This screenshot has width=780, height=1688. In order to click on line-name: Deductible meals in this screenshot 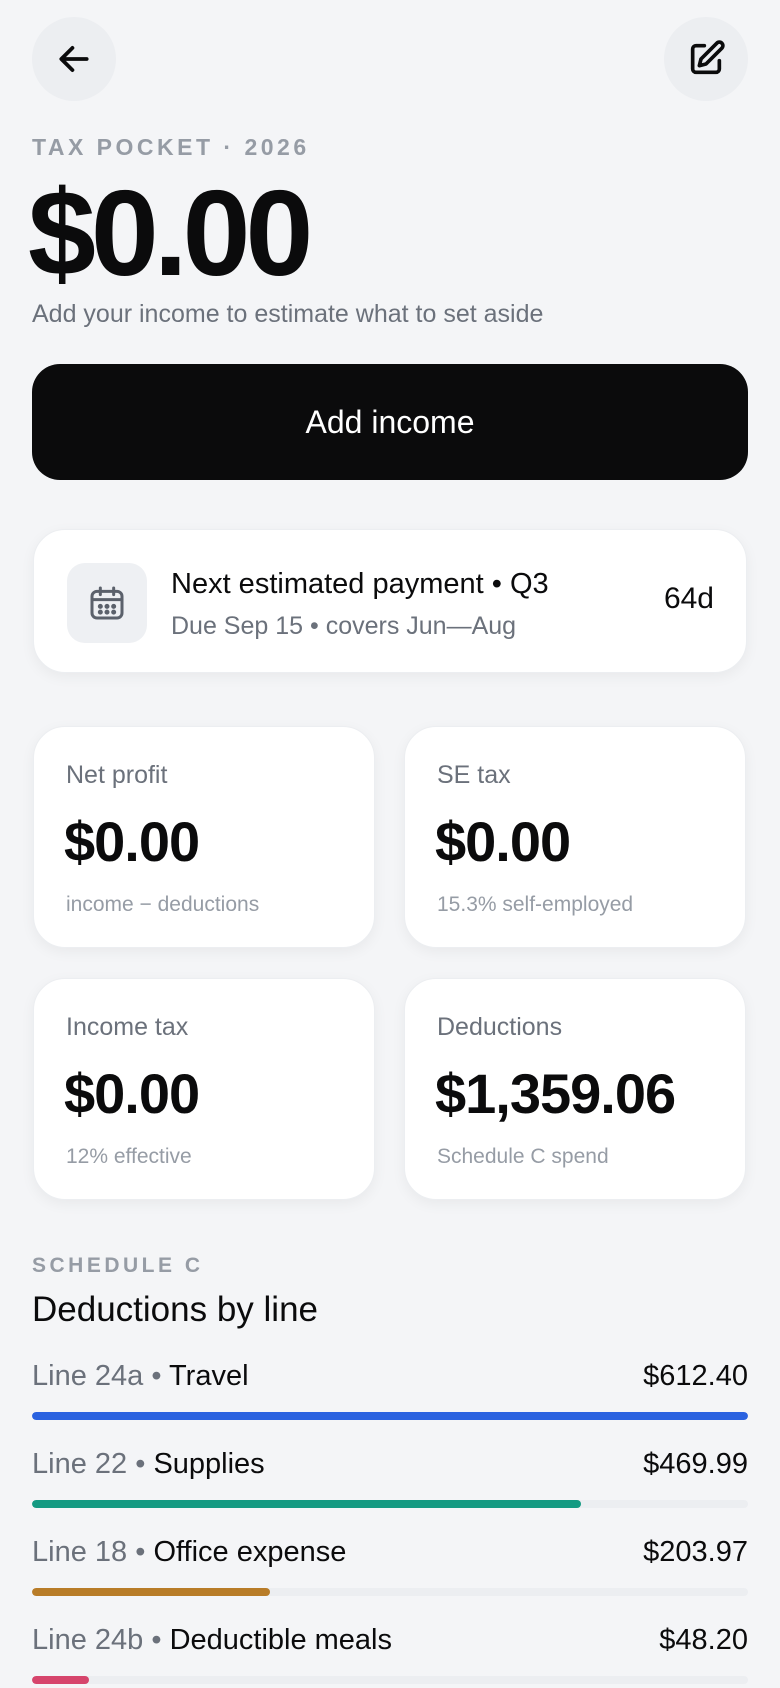, I will do `click(281, 1640)`.